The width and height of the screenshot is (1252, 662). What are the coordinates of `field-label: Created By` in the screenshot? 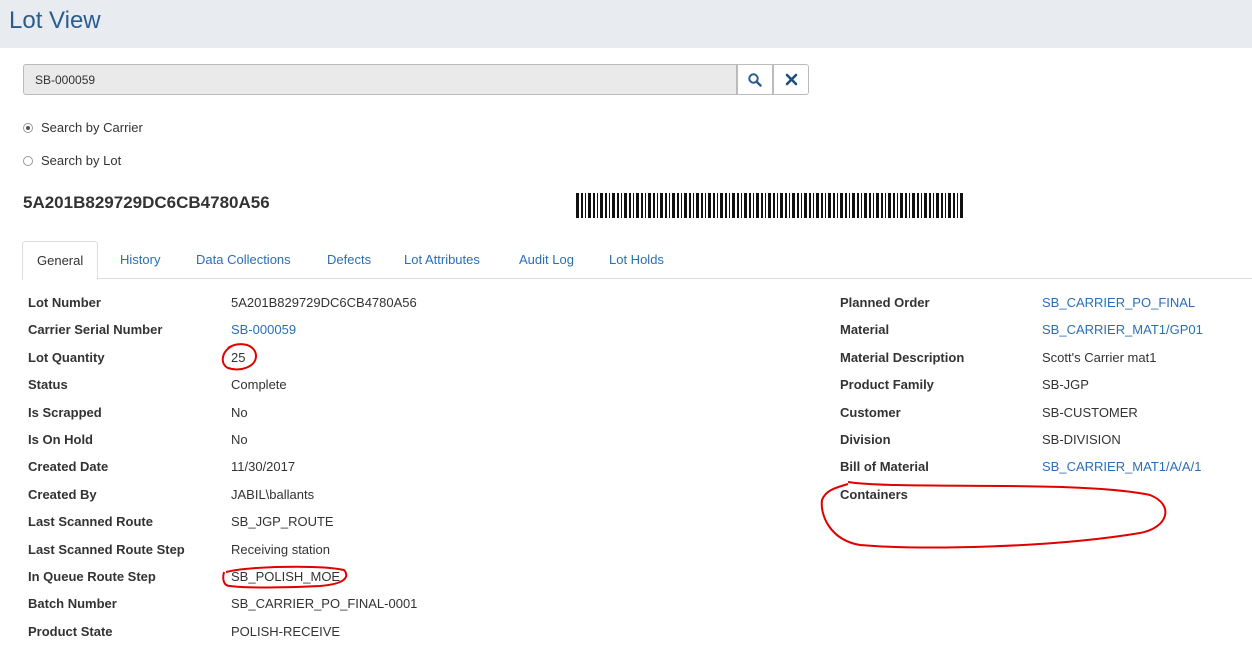 It's located at (62, 494).